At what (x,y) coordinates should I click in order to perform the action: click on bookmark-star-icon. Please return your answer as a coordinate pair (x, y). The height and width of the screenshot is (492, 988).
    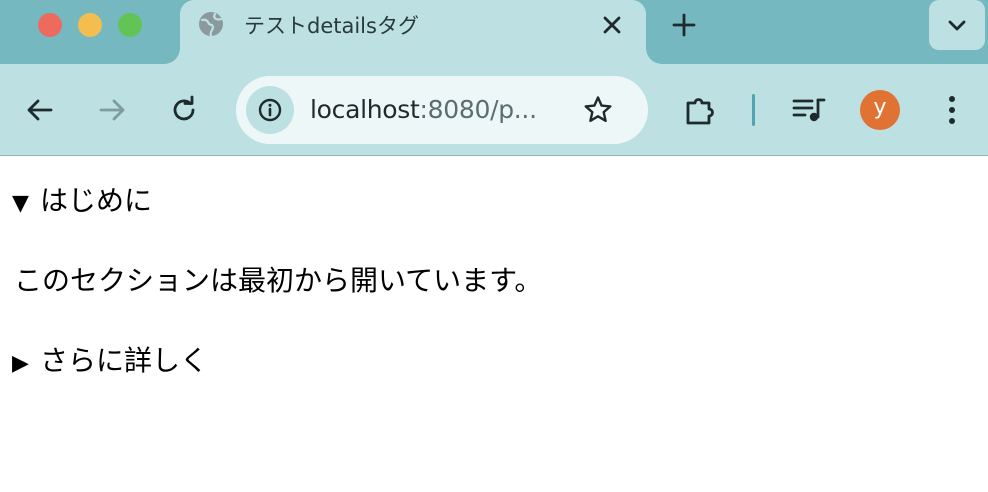
    Looking at the image, I should click on (598, 110).